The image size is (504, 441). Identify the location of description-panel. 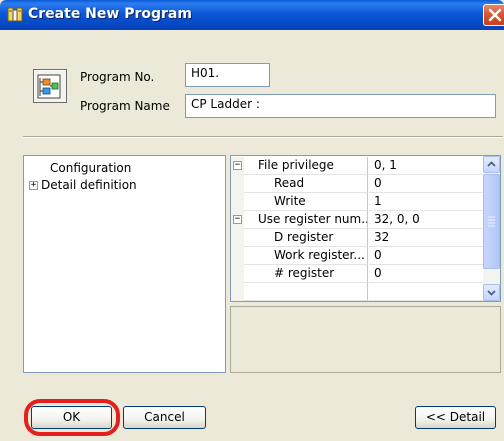
(365, 339).